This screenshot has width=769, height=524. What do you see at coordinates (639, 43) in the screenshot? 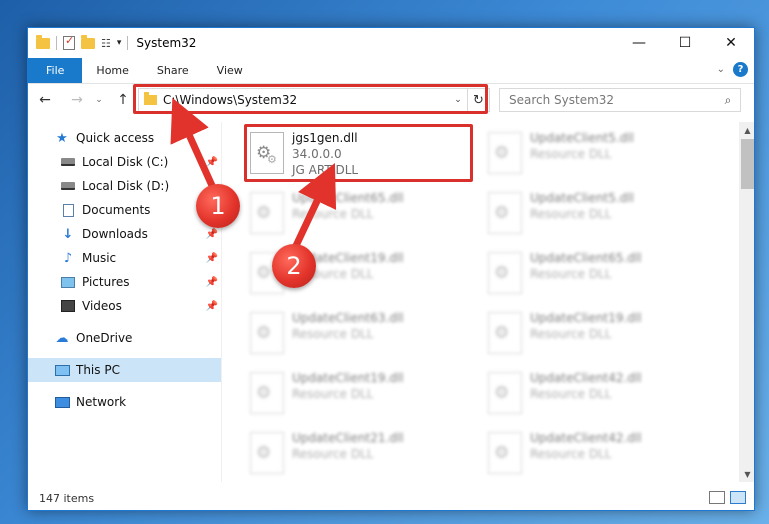
I see `minimize-button: —` at bounding box center [639, 43].